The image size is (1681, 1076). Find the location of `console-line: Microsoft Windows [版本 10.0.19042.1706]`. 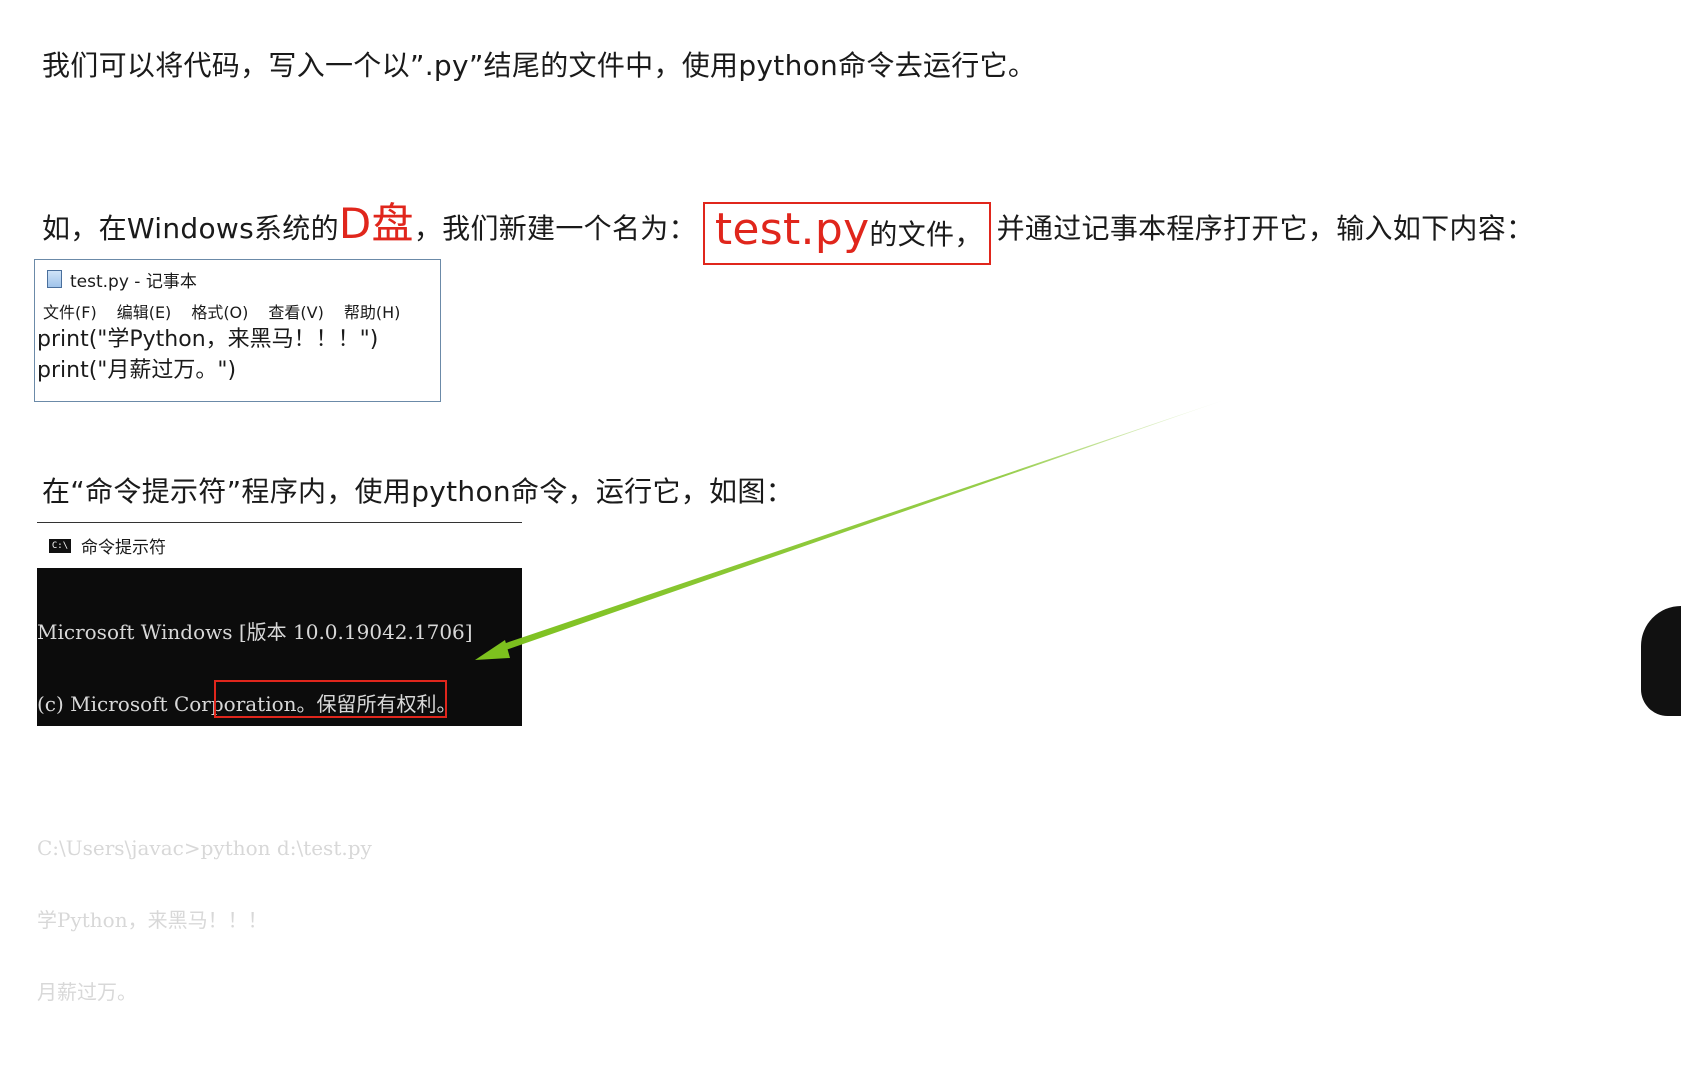

console-line: Microsoft Windows [版本 10.0.19042.1706] is located at coordinates (255, 632).